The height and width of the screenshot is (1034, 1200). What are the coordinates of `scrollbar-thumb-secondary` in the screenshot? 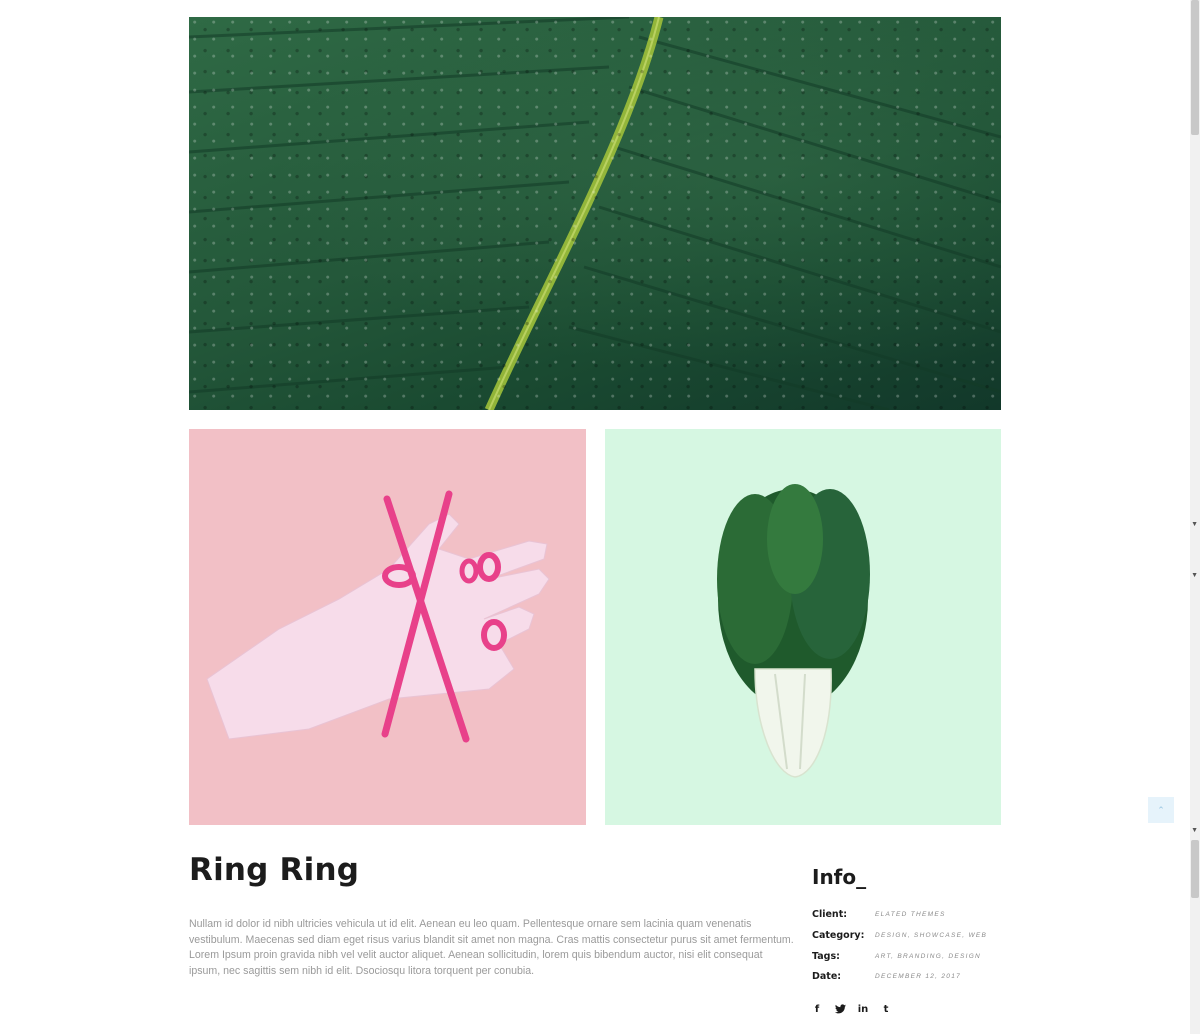 It's located at (1195, 869).